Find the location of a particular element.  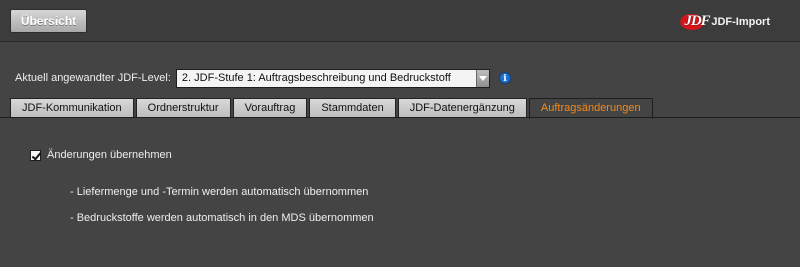

jdf-level-label: Aktuell angewandter JDF-Level: is located at coordinates (93, 78).